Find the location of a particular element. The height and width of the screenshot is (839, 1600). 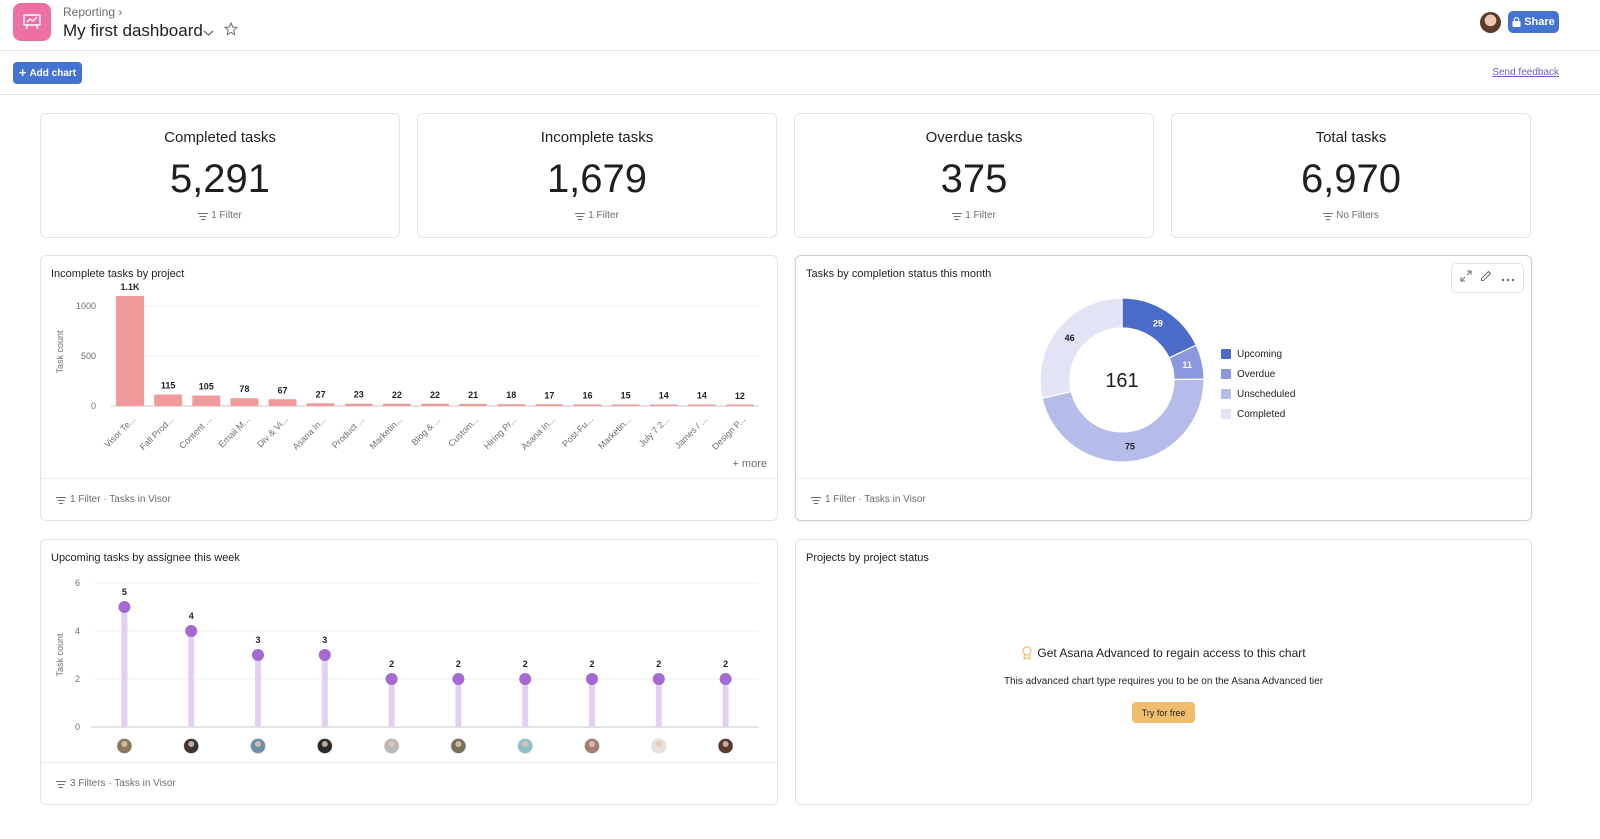

kpi-card-incomplete: Incomplete tasks 1,679 1 Filter is located at coordinates (597, 175).